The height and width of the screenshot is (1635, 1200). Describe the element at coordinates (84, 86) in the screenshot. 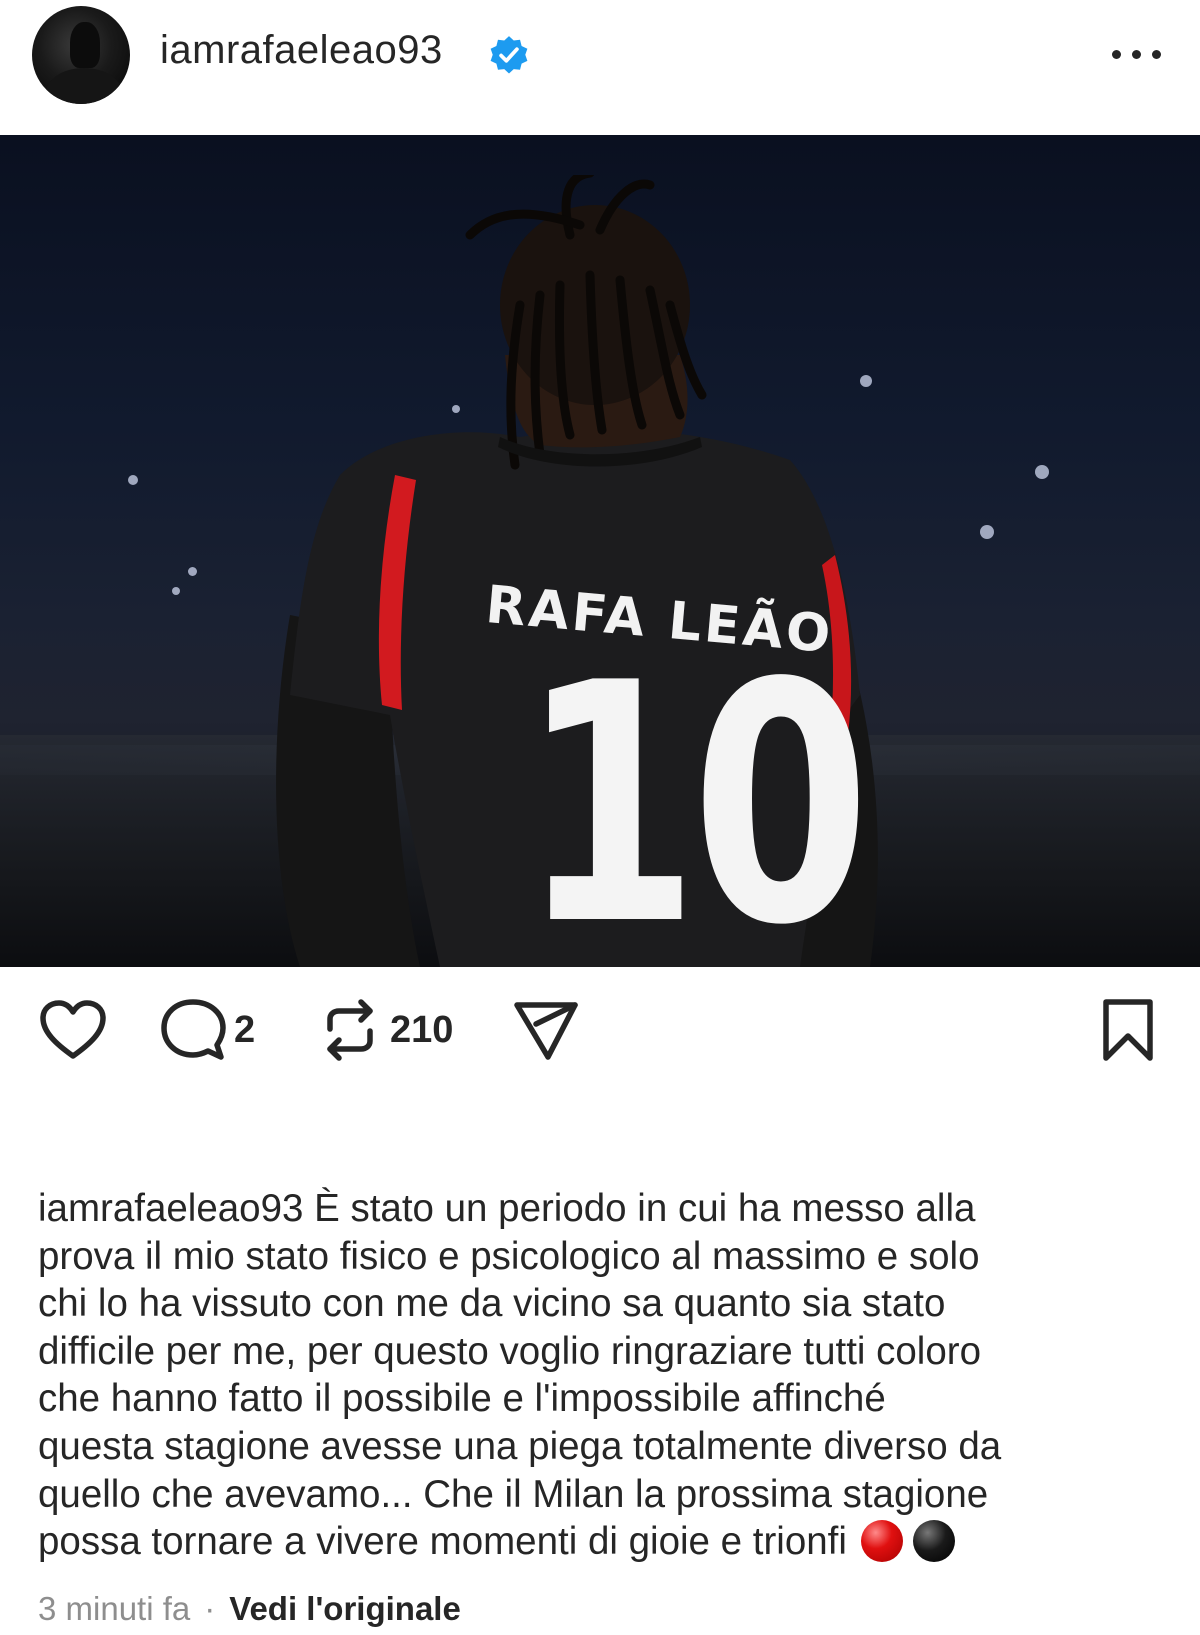

I see `avatar-figure-body` at that location.